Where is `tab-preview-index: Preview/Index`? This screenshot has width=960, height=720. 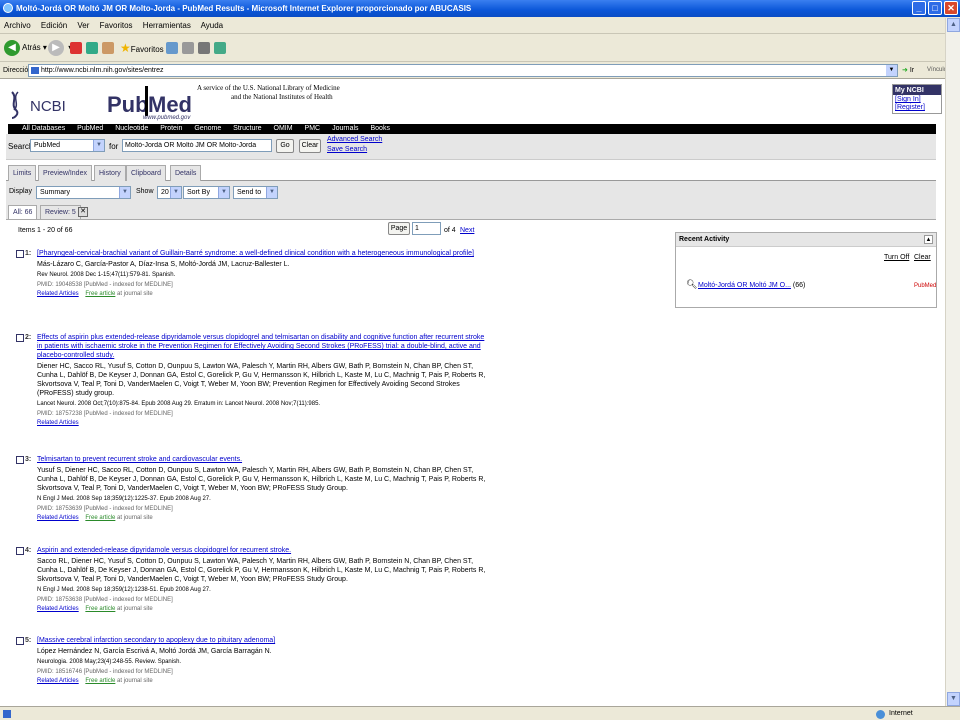 tab-preview-index: Preview/Index is located at coordinates (65, 173).